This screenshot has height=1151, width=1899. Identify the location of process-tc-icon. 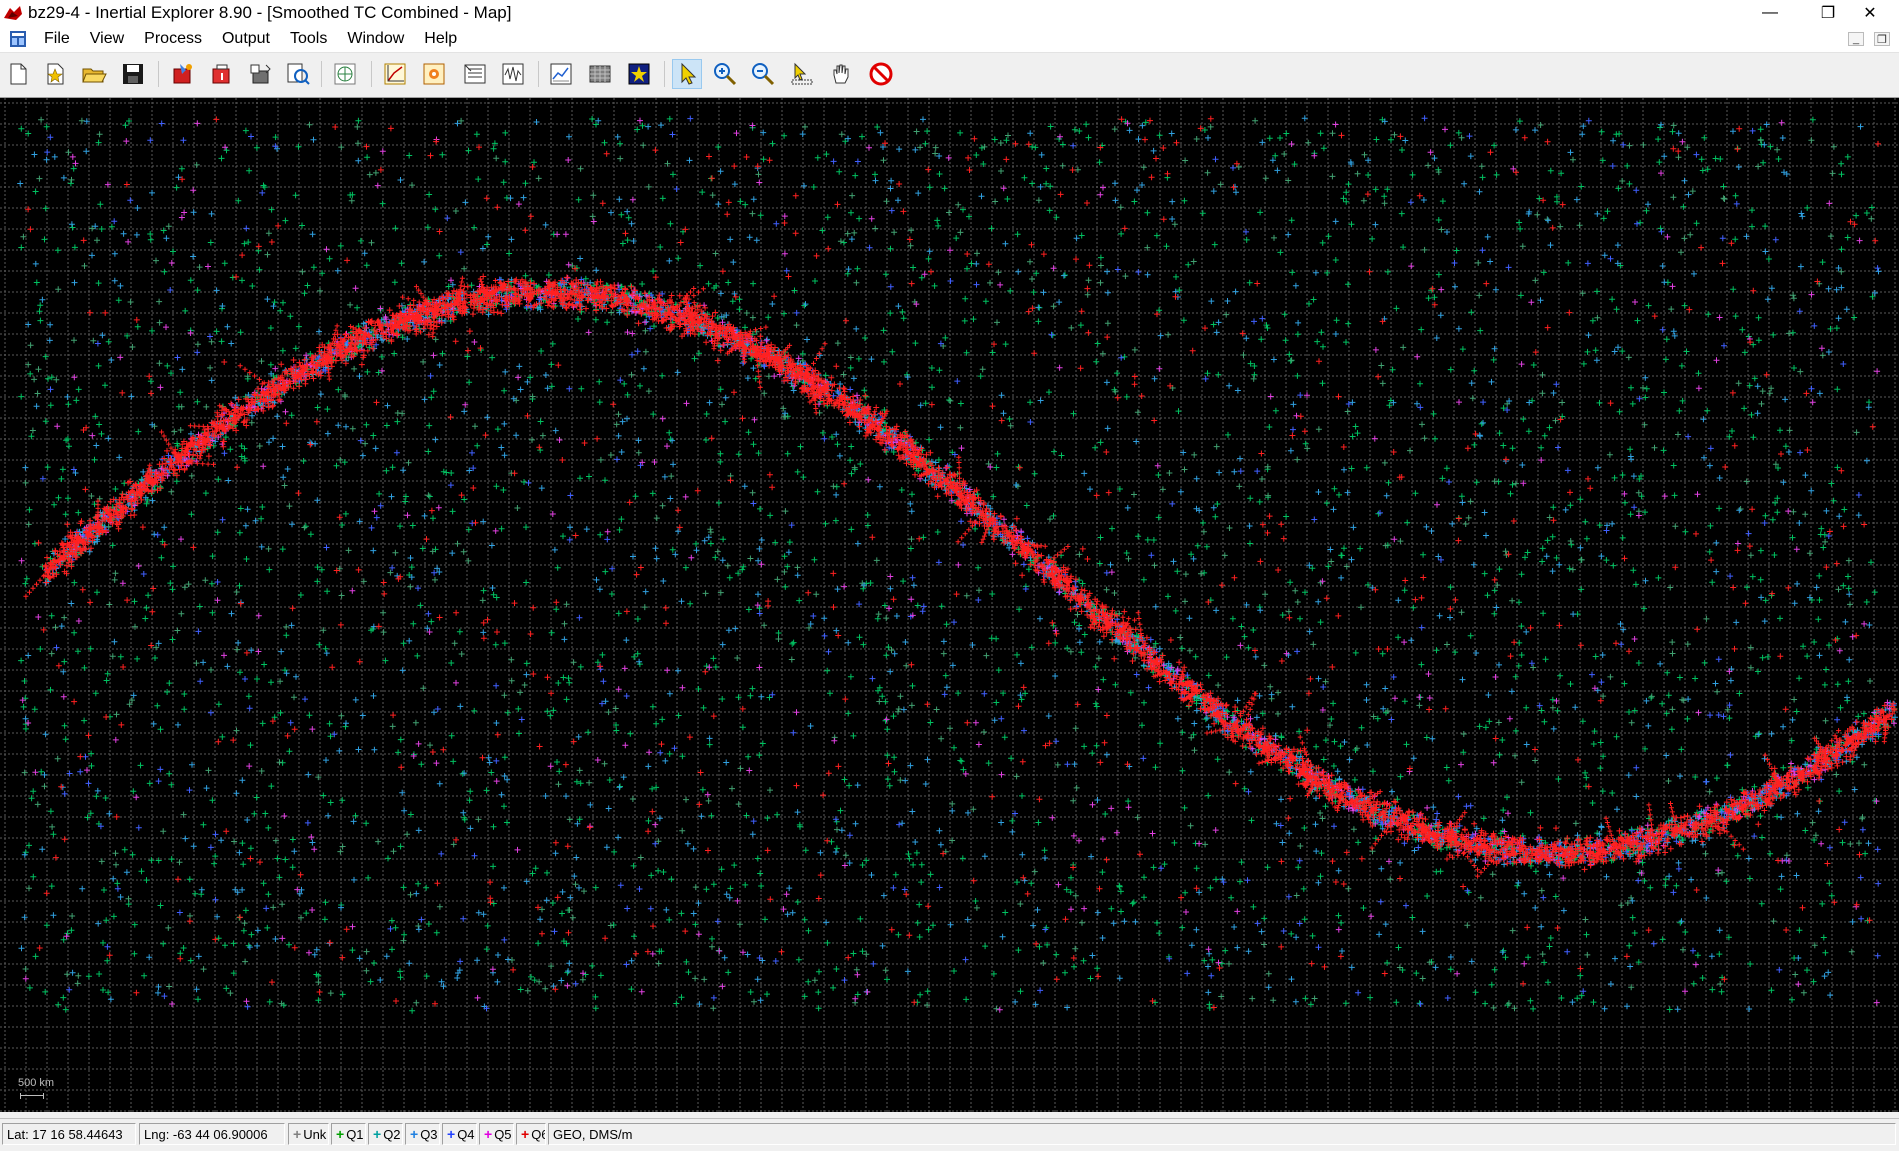
(222, 74).